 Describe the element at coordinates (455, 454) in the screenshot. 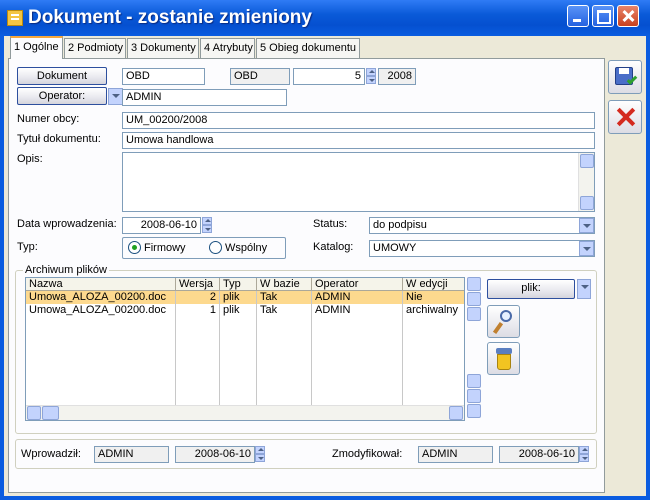

I see `zmodyfikowal-user-field: ADMIN` at that location.